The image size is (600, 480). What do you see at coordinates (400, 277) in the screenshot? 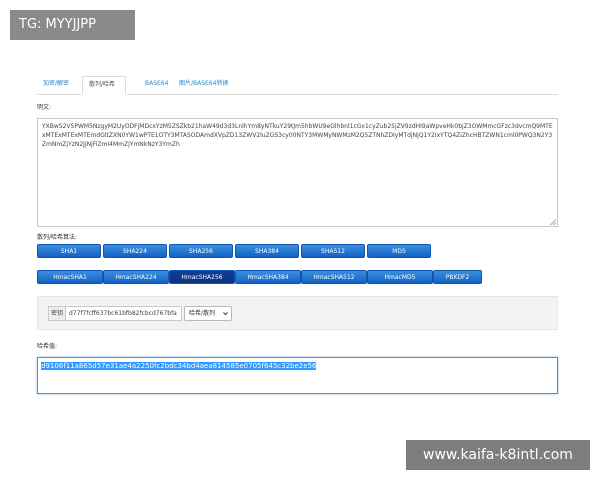
I see `hmacmd5-button: HmacMD5` at bounding box center [400, 277].